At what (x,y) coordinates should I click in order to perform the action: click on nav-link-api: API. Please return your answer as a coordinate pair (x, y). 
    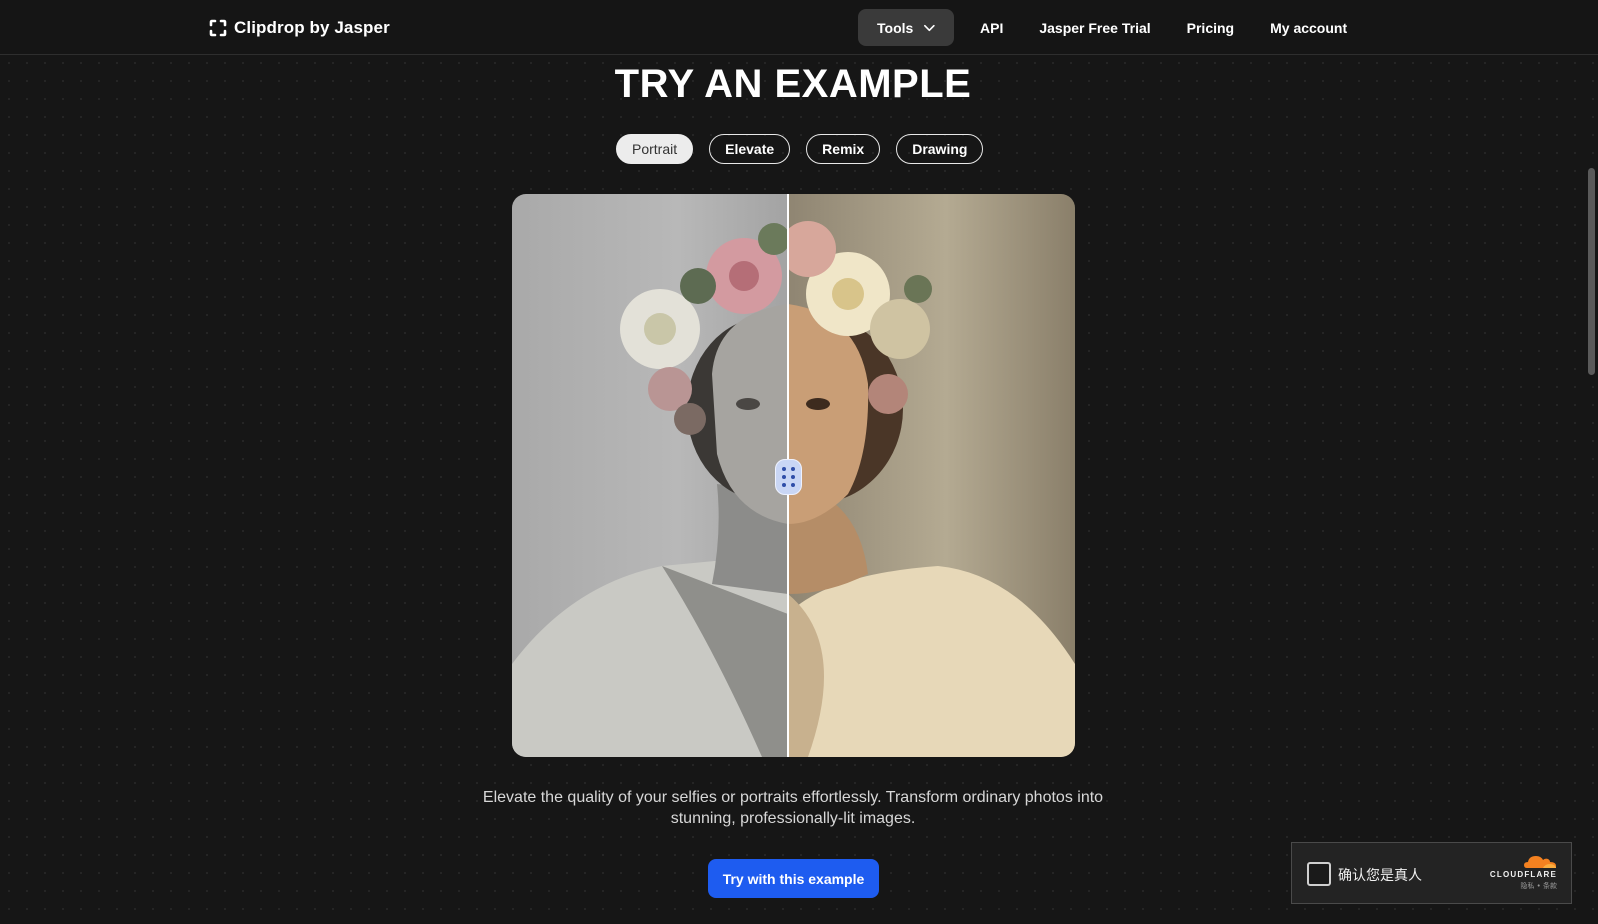
    Looking at the image, I should click on (991, 27).